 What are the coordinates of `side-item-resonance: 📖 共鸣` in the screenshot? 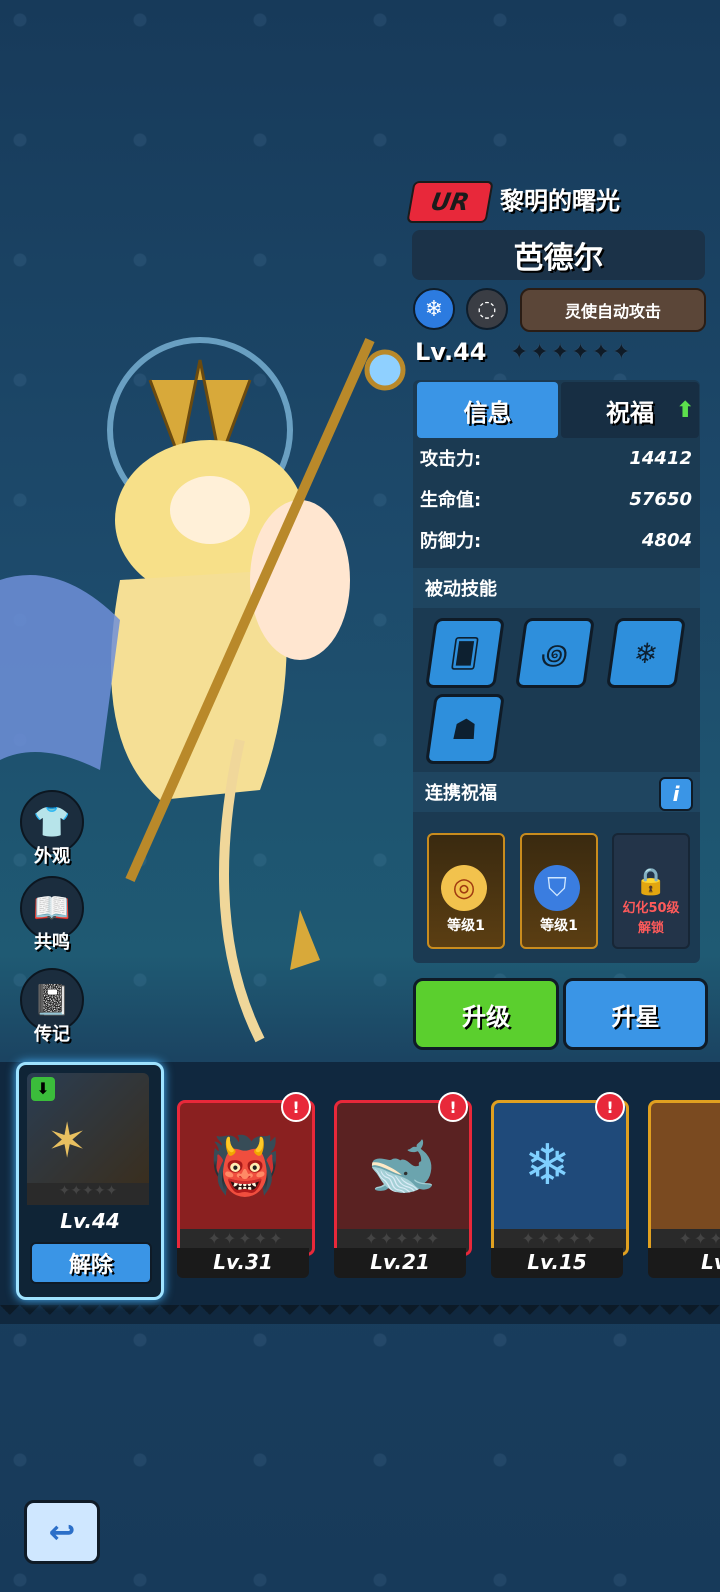 It's located at (52, 915).